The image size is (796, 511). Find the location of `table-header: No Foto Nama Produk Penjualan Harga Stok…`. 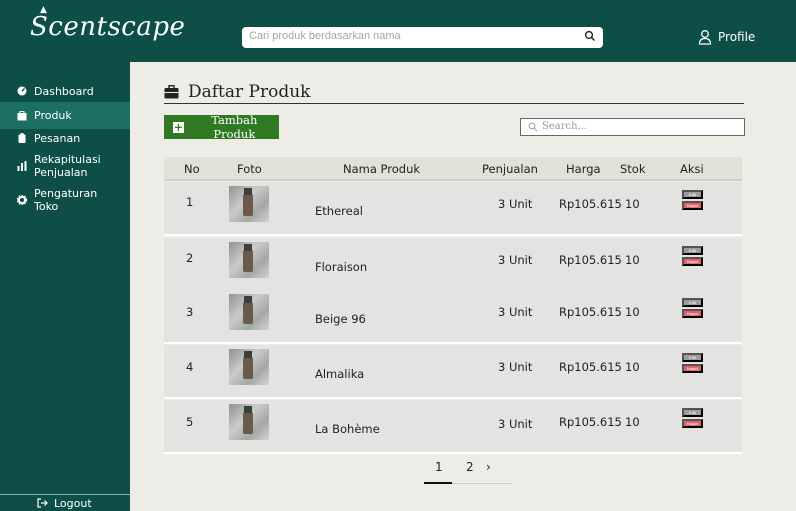

table-header: No Foto Nama Produk Penjualan Harga Stok… is located at coordinates (453, 169).